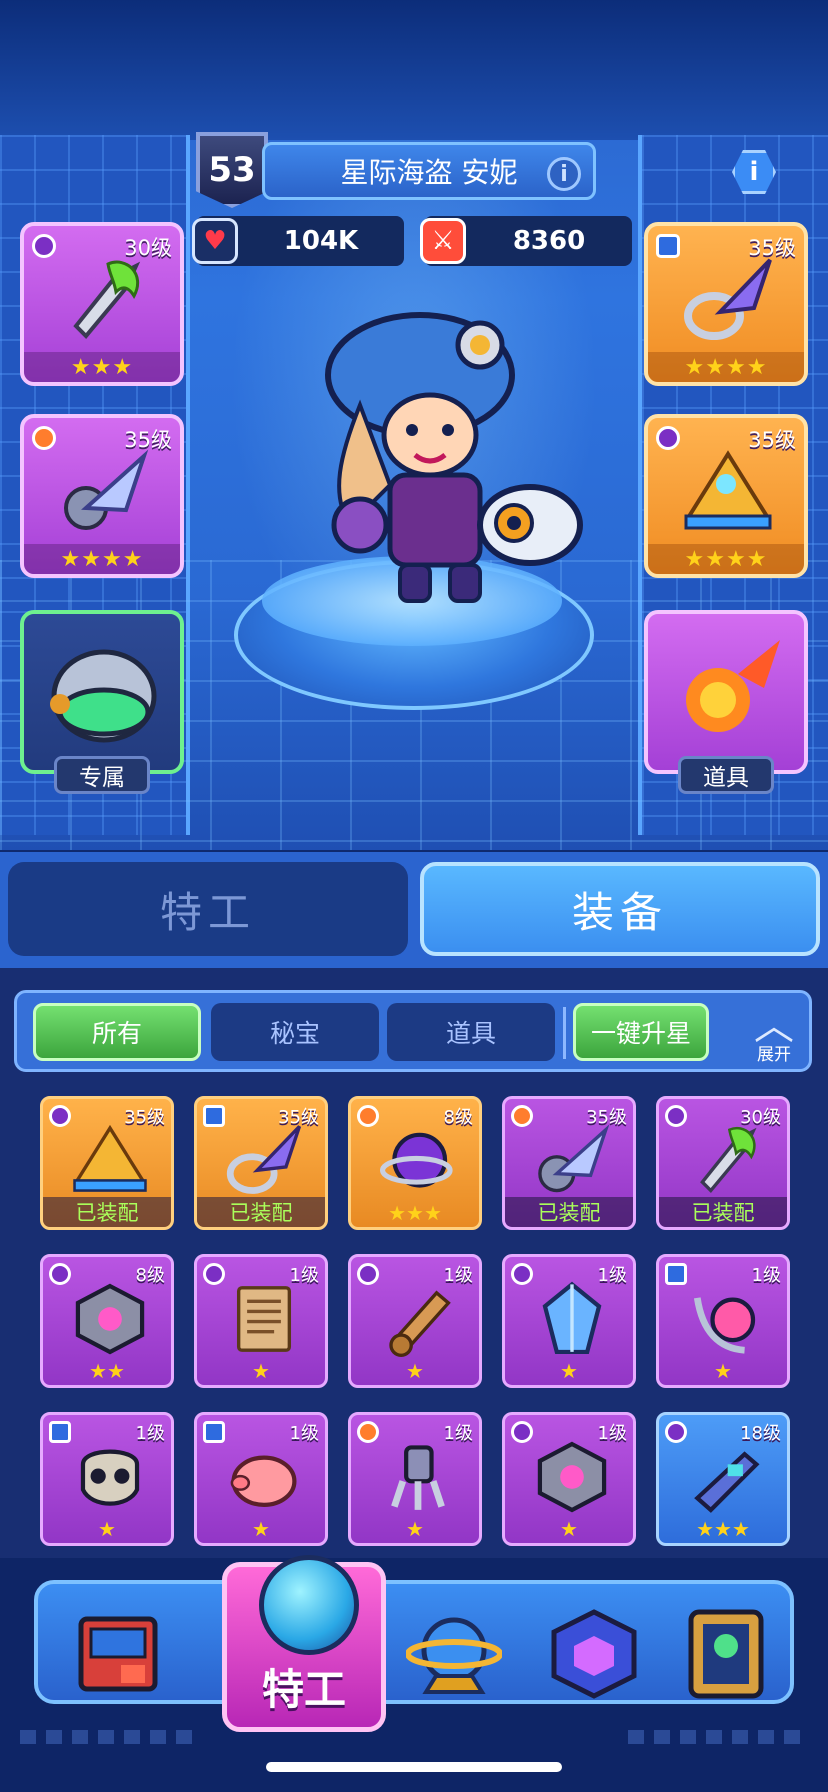  What do you see at coordinates (418, 1477) in the screenshot?
I see `robot-claw-icon` at bounding box center [418, 1477].